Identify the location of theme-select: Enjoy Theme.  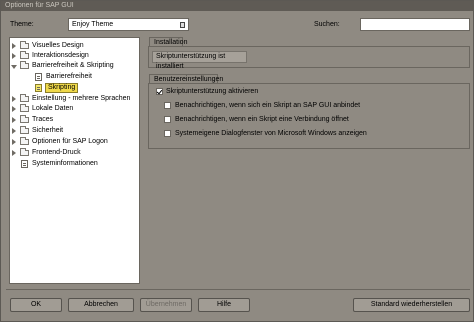
(128, 24).